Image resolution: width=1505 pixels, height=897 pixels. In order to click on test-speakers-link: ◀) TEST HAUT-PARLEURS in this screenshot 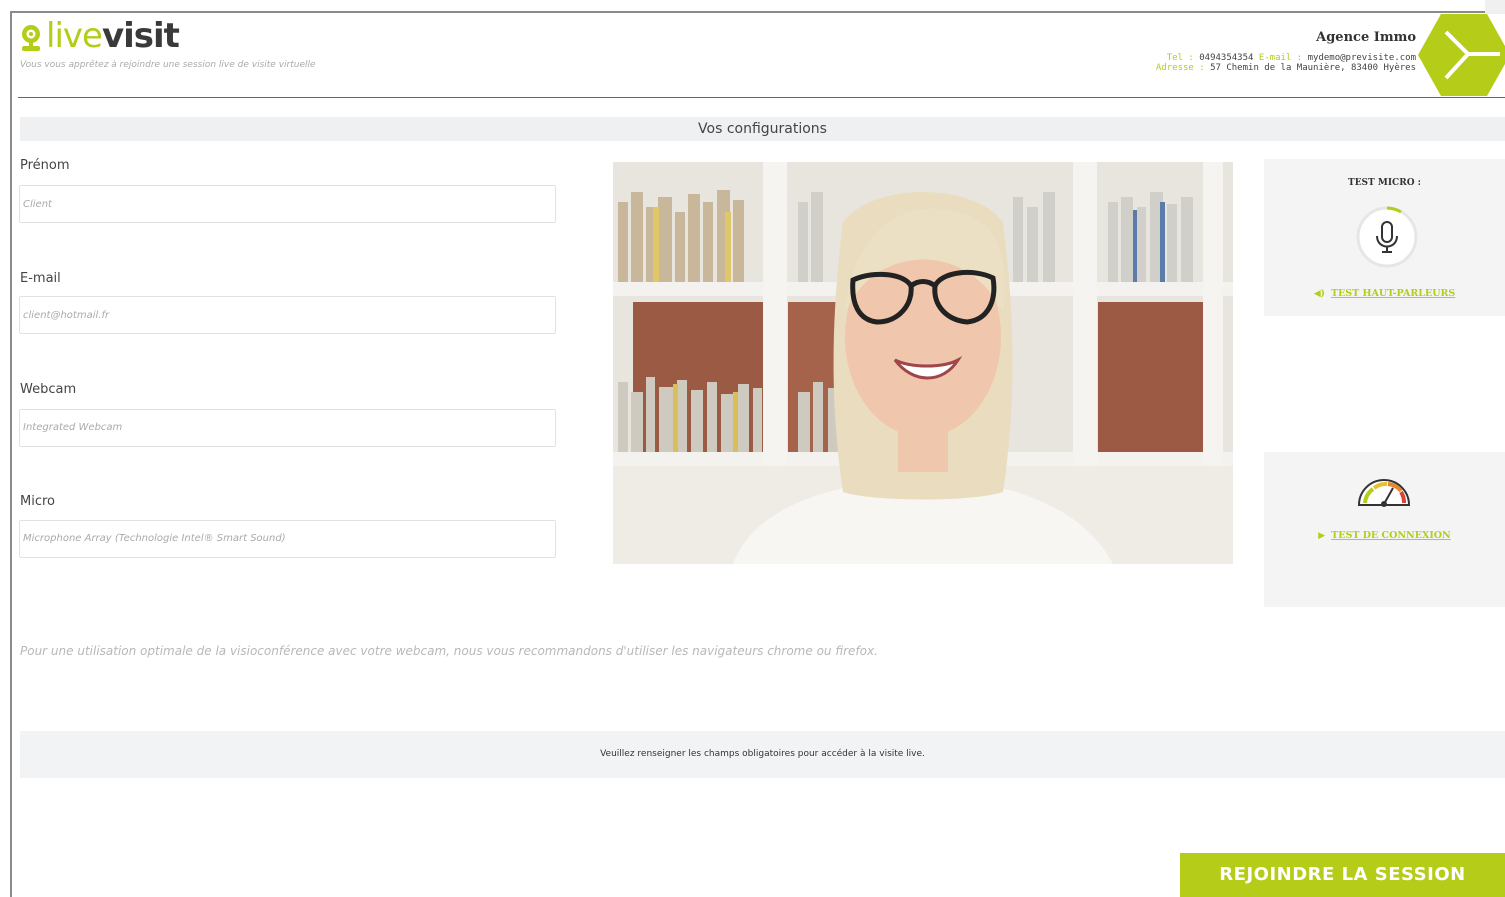, I will do `click(1384, 293)`.